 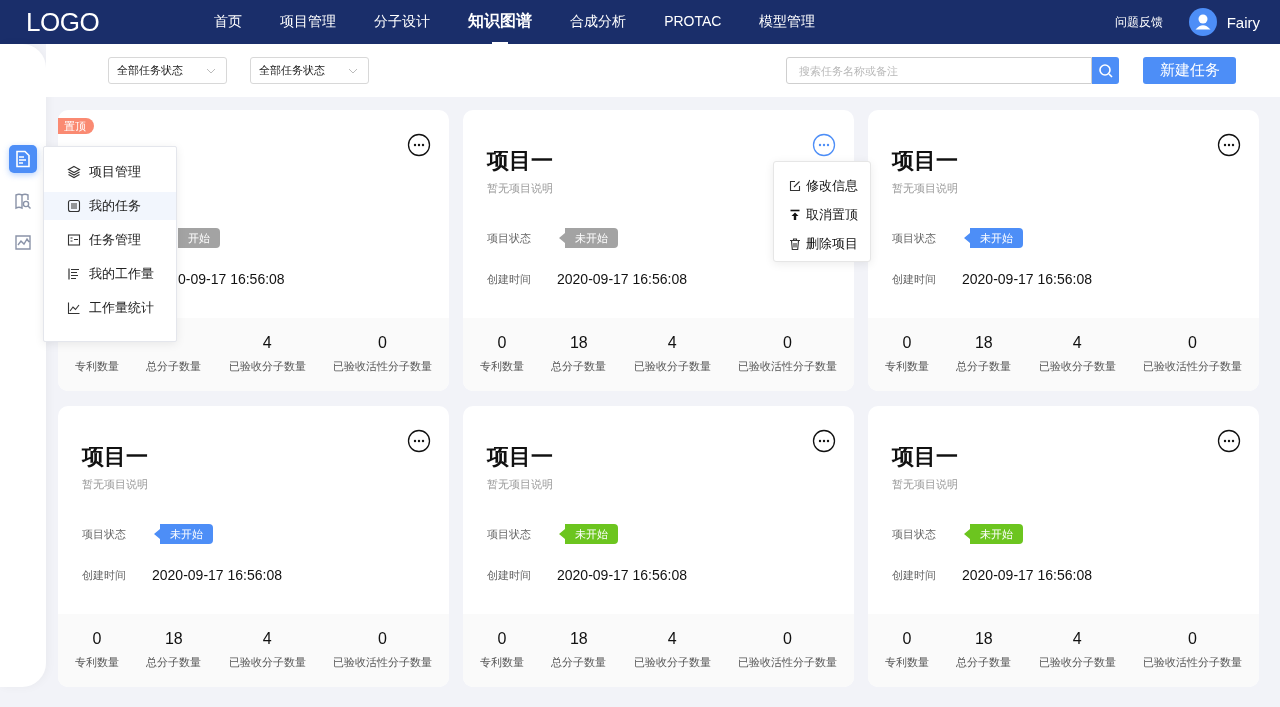 What do you see at coordinates (74, 274) in the screenshot?
I see `bars-icon` at bounding box center [74, 274].